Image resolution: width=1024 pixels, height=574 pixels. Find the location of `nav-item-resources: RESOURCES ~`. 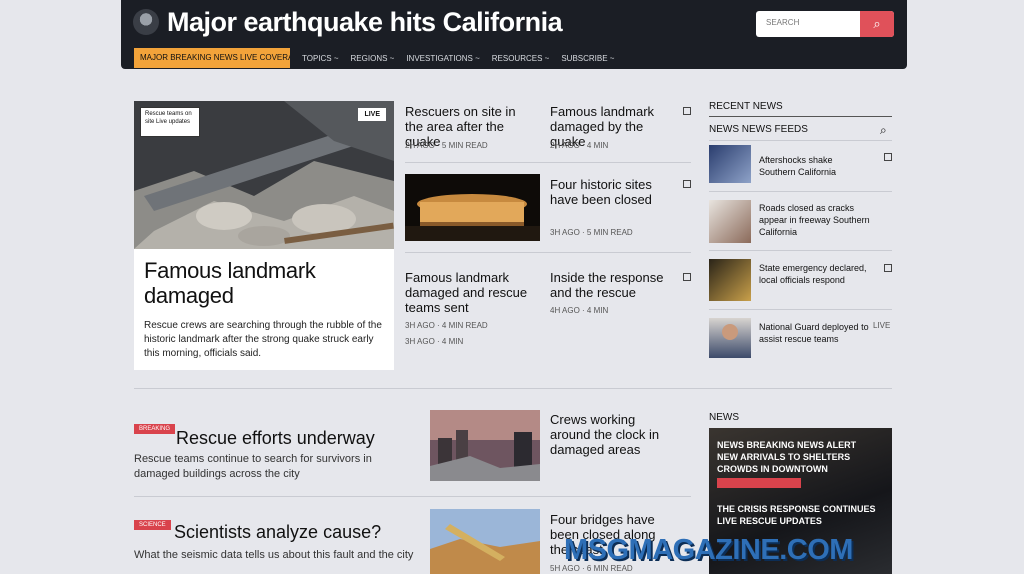

nav-item-resources: RESOURCES ~ is located at coordinates (521, 58).